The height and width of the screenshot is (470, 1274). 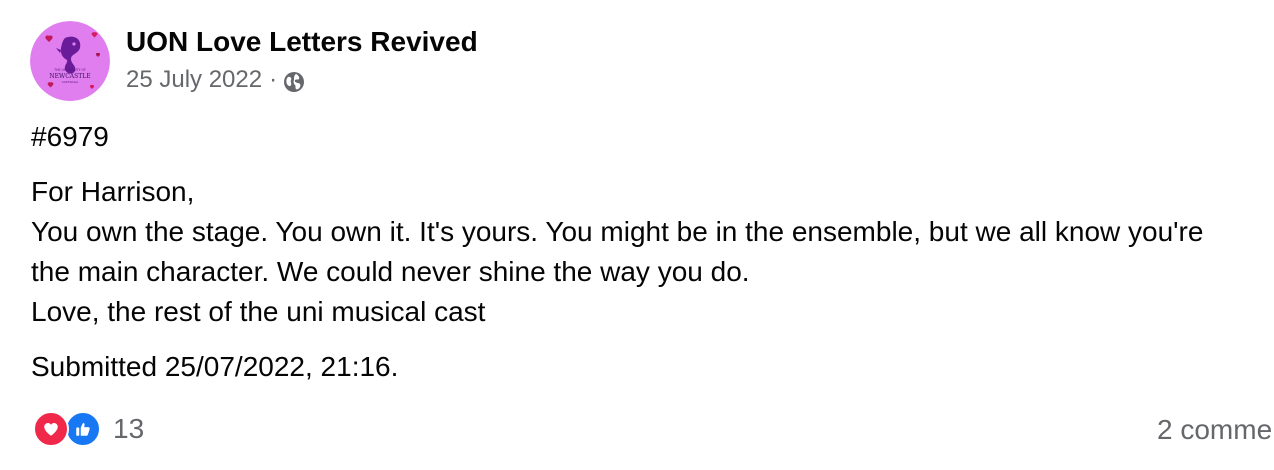 I want to click on post-greeting: For Harrison,, so click(x=113, y=191).